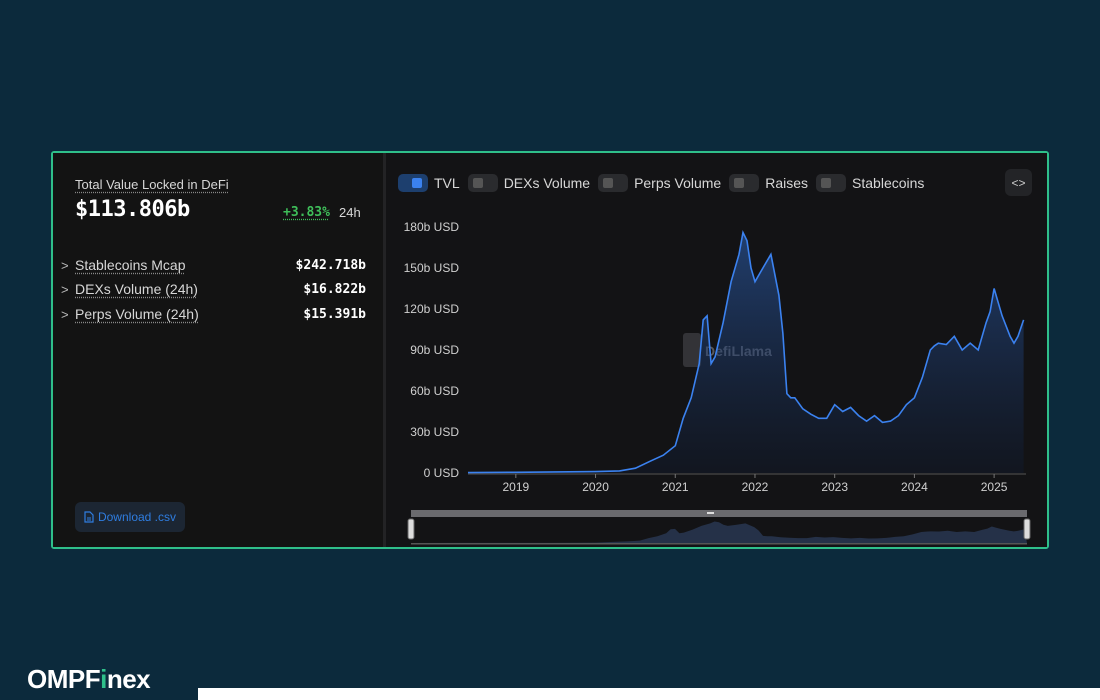 The width and height of the screenshot is (1100, 700). What do you see at coordinates (442, 473) in the screenshot?
I see `y-tick-label: 0 USD` at bounding box center [442, 473].